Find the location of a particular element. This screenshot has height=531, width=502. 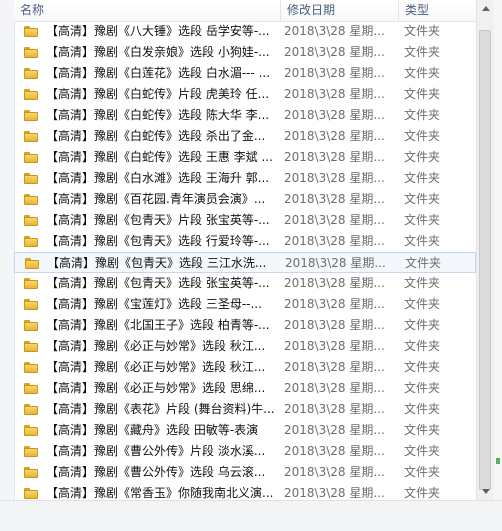

file-row: 【高清】豫剧《八大锤》选段 岳学安等-... 2018\3\28 星期... 文件夹 is located at coordinates (245, 31).